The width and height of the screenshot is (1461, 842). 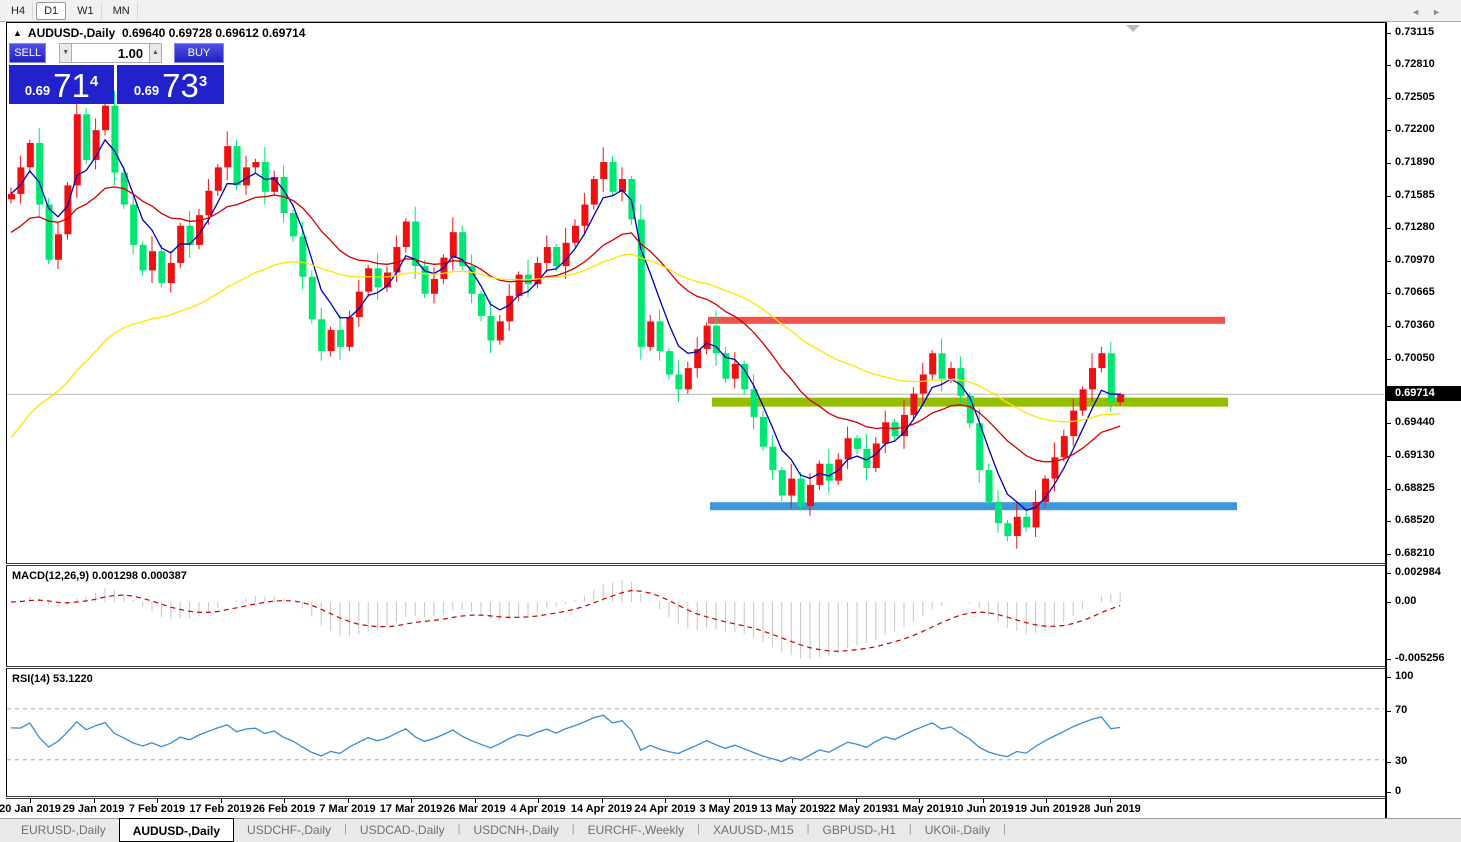 I want to click on buy-button: BUY, so click(x=198, y=53).